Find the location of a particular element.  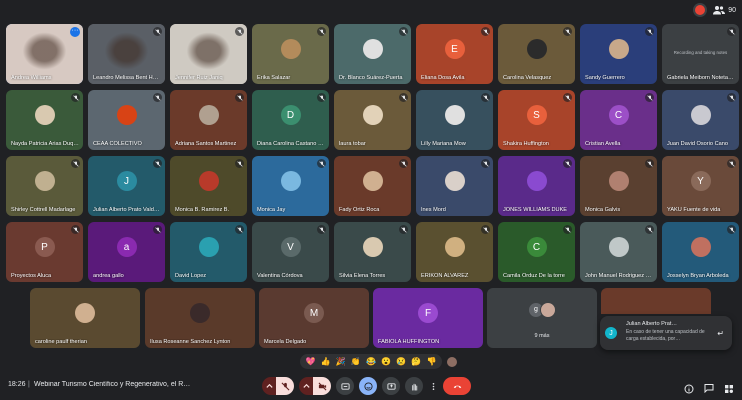

participant-tile: Monica Galvis is located at coordinates (618, 186).